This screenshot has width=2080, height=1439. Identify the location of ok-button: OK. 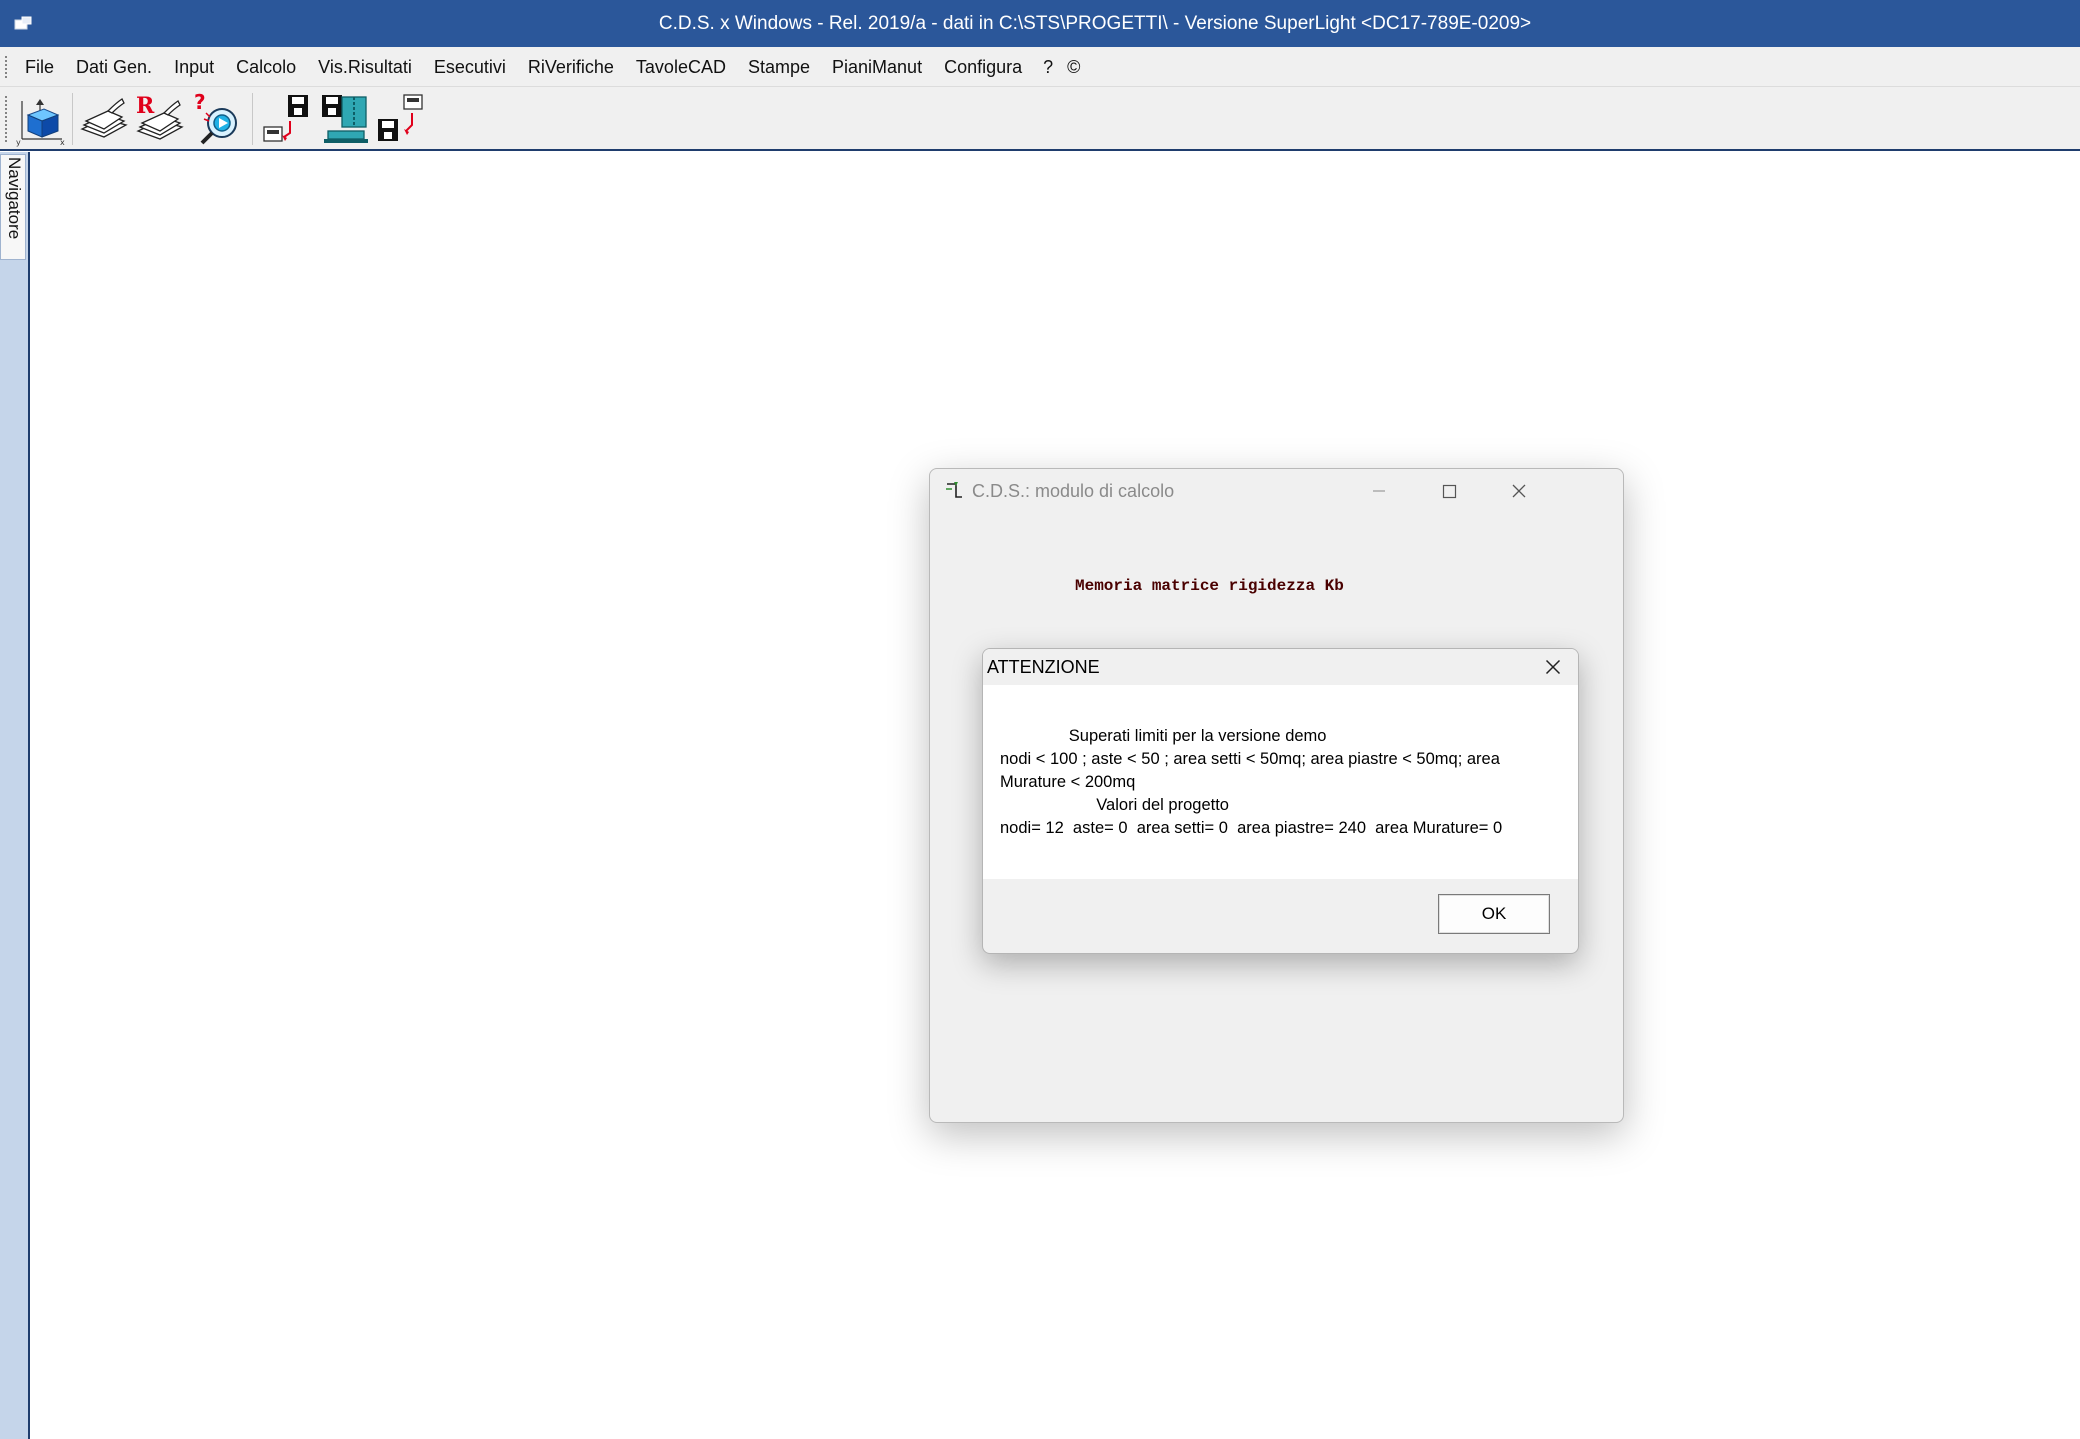
(1494, 914).